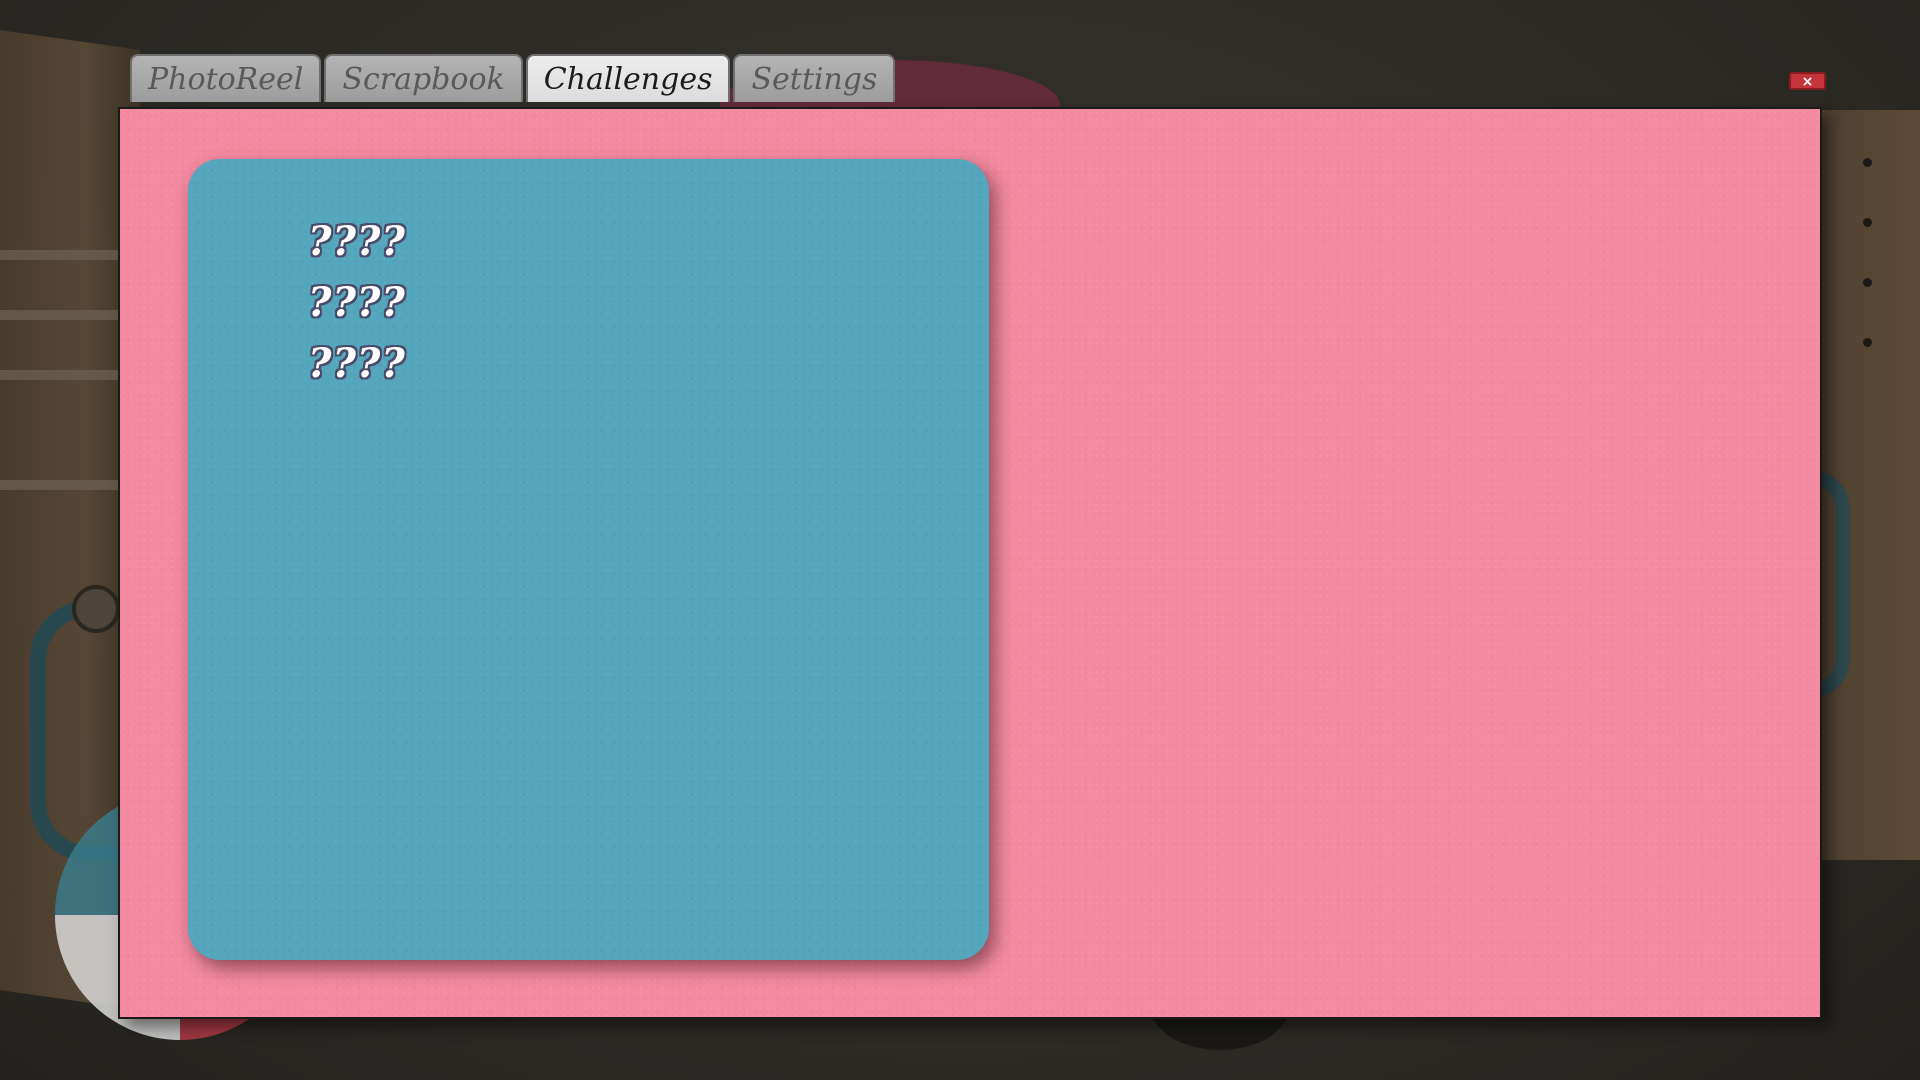  Describe the element at coordinates (226, 78) in the screenshot. I see `tab-photoreel: PhotoReel` at that location.